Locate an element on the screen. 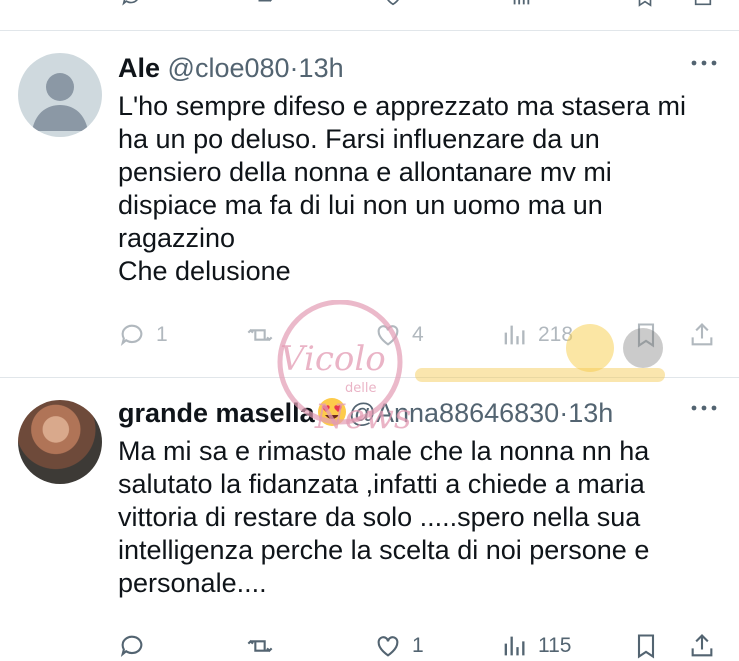  display-name: Ale is located at coordinates (139, 68).